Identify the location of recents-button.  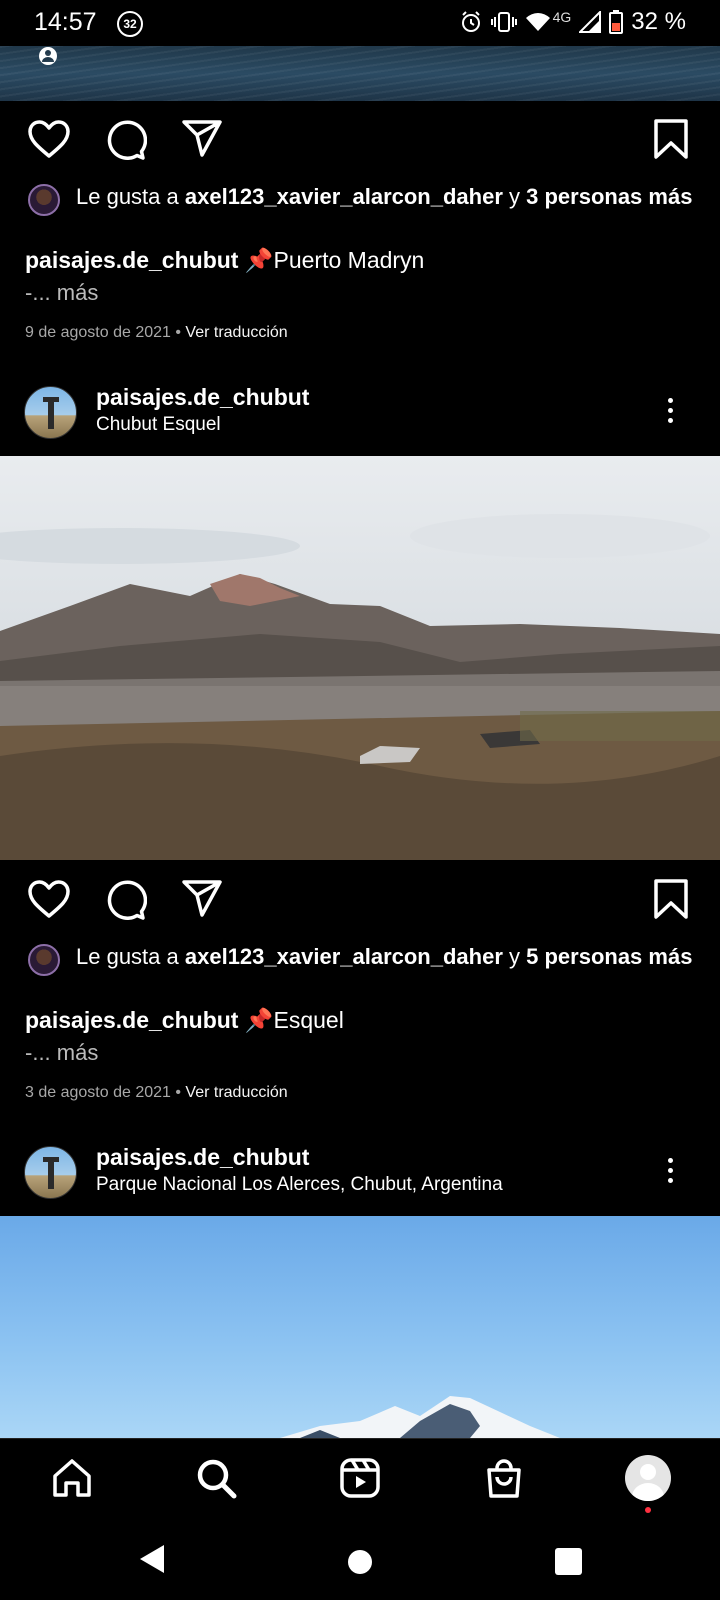
(568, 1561).